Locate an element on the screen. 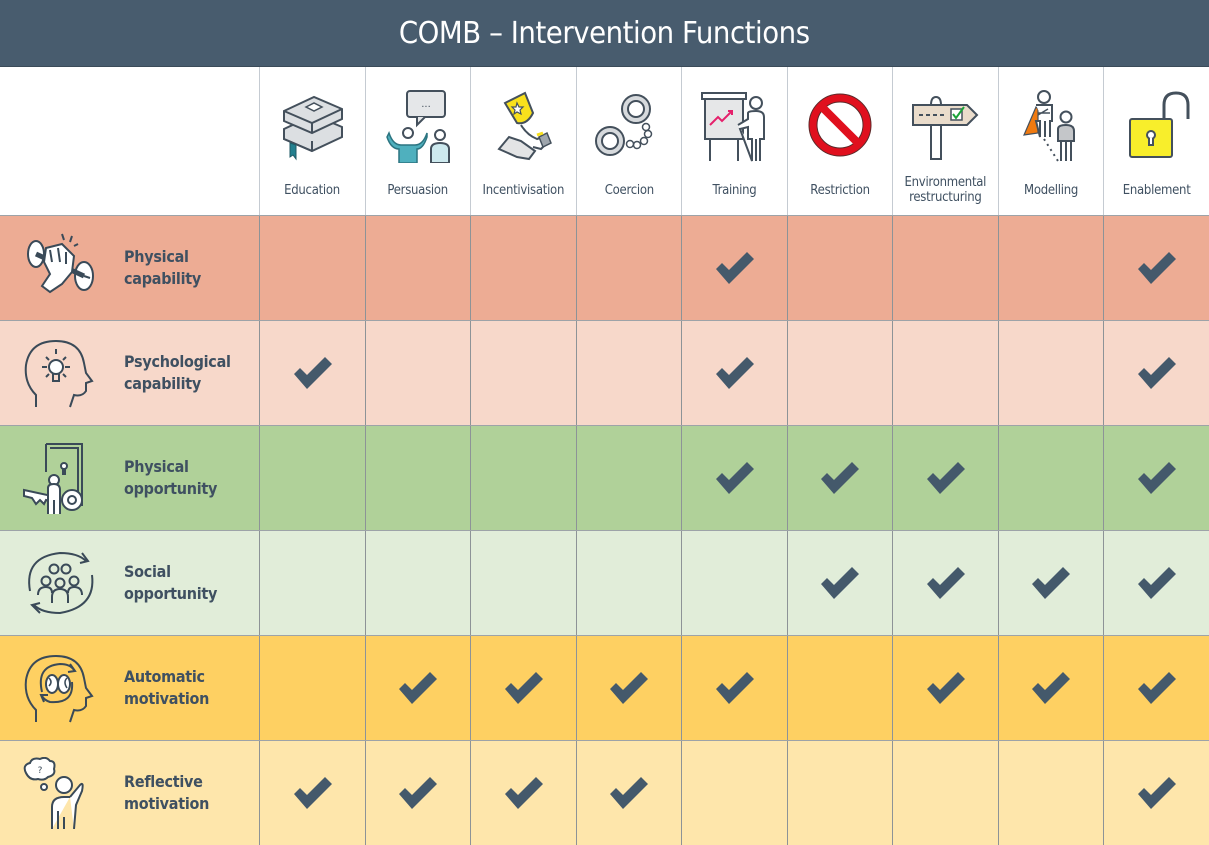  trophy-hand-icon is located at coordinates (524, 126).